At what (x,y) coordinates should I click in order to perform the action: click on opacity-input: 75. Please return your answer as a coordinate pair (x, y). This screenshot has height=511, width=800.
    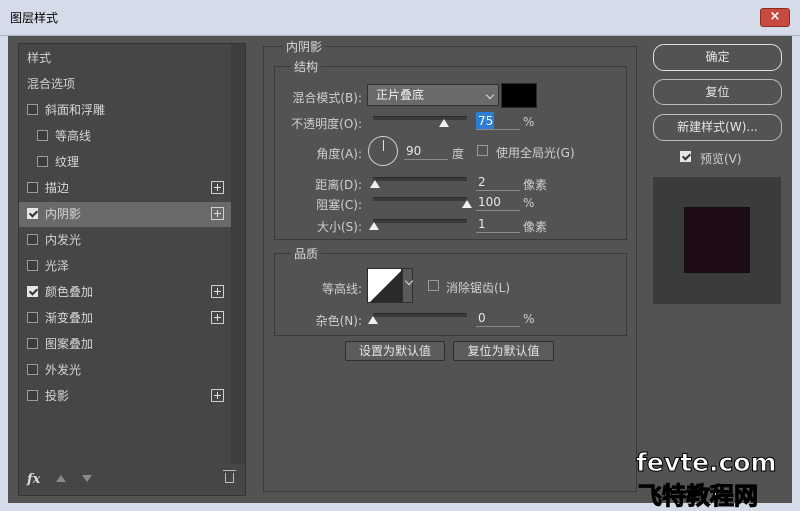
    Looking at the image, I should click on (485, 121).